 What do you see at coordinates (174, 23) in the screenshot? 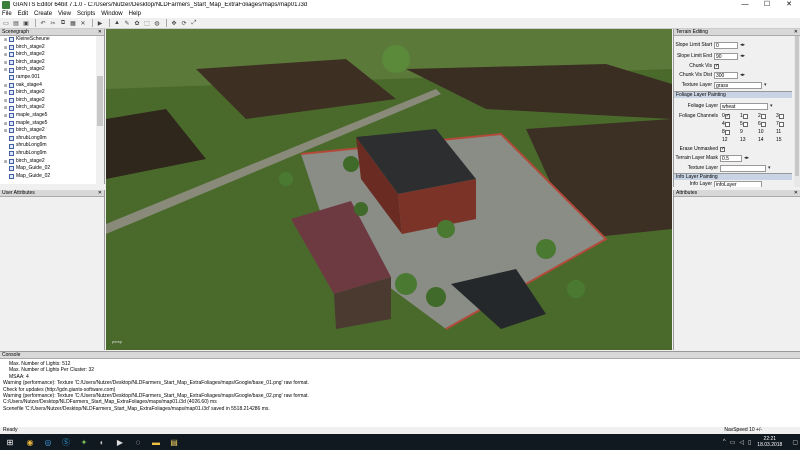
I see `move-icon: ✥` at bounding box center [174, 23].